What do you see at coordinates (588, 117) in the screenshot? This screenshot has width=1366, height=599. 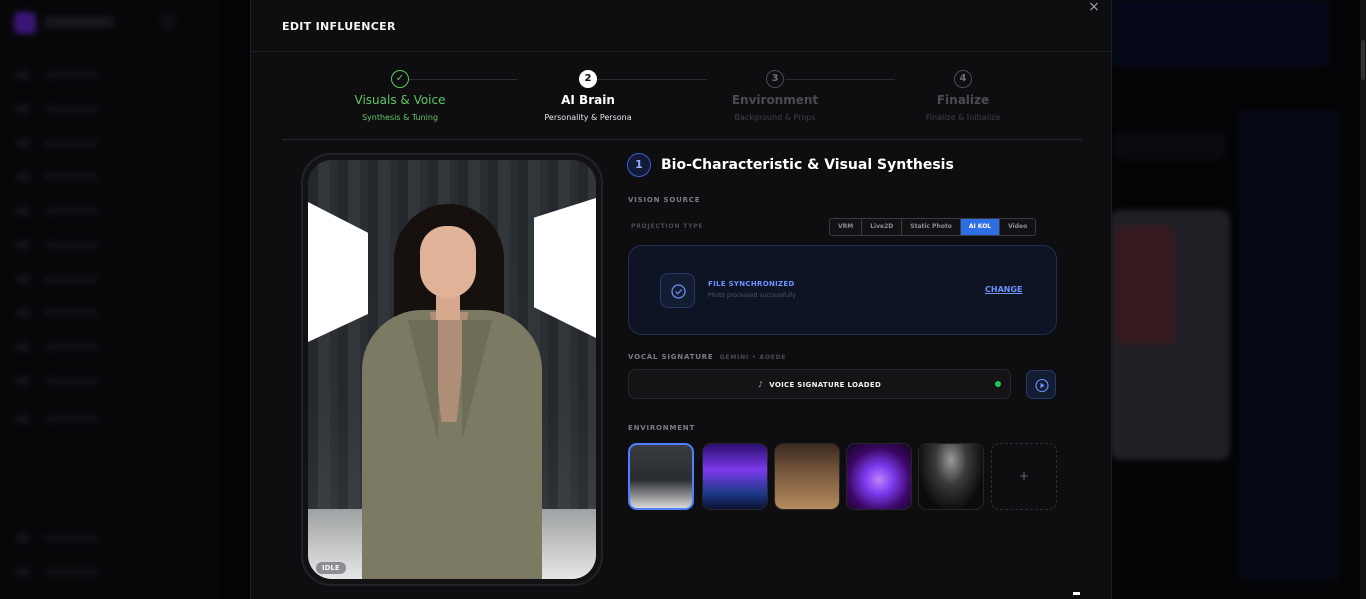 I see `step-subtitle: Personality & Persona` at bounding box center [588, 117].